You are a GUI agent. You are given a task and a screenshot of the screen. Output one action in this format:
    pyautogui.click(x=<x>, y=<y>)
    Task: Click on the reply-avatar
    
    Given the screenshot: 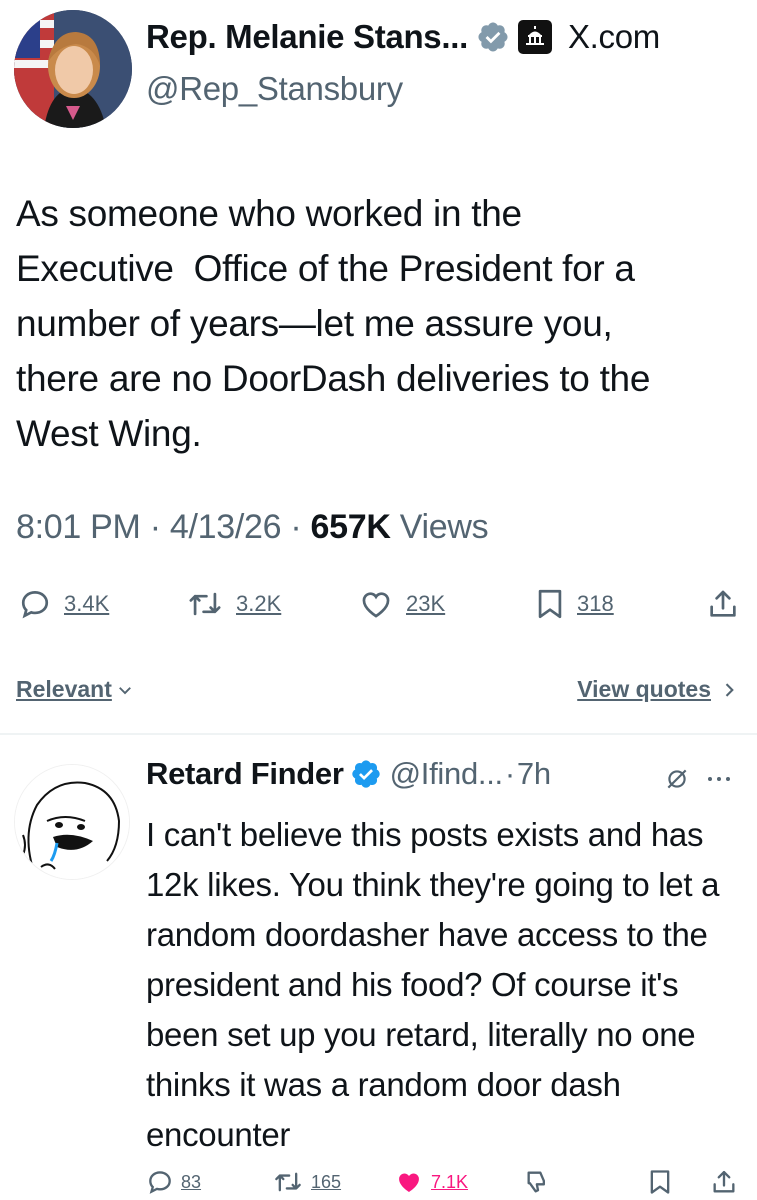 What is the action you would take?
    pyautogui.click(x=72, y=822)
    